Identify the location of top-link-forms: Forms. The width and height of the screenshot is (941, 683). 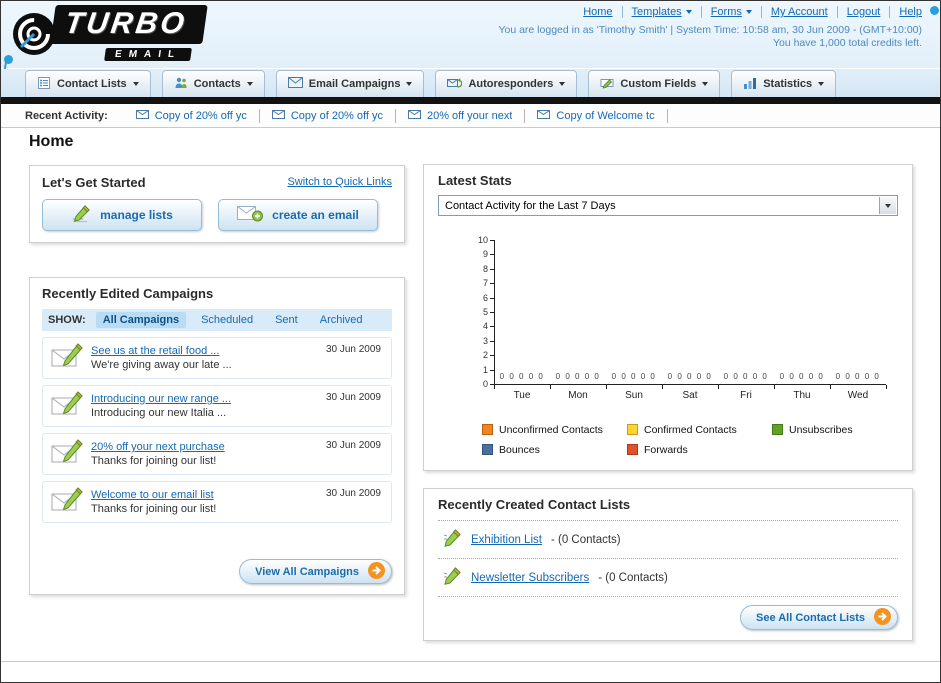
(726, 12).